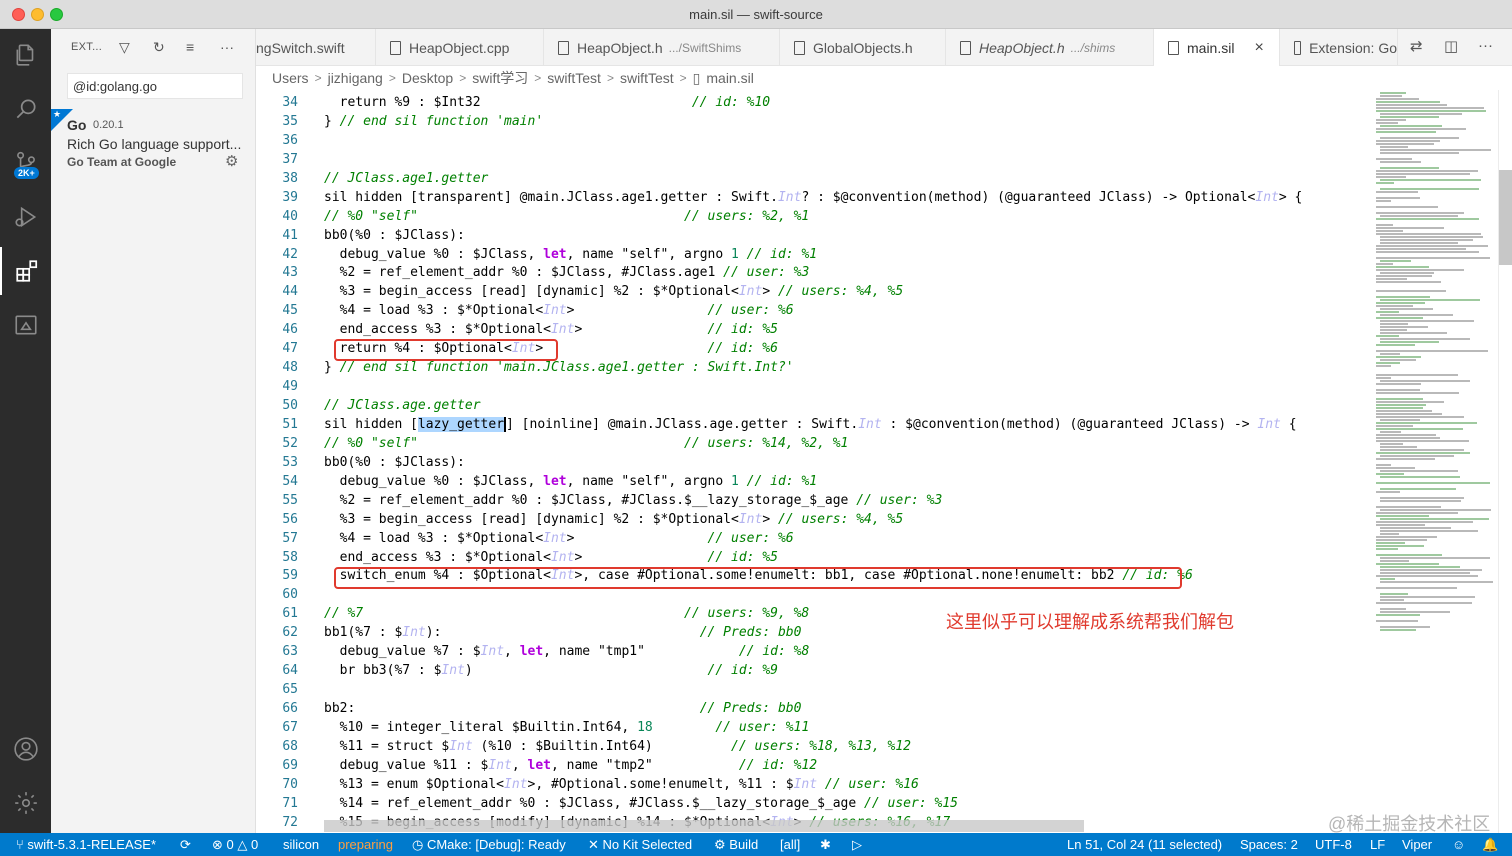 This screenshot has height=856, width=1512. Describe the element at coordinates (355, 78) in the screenshot. I see `breadcrumb-item: jizhigang` at that location.